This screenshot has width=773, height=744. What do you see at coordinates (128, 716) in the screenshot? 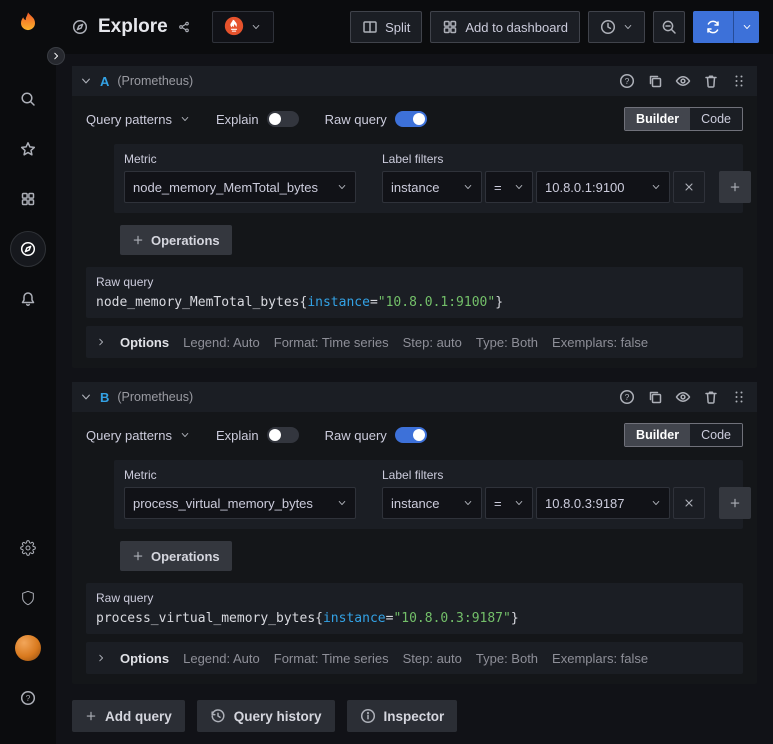
I see `add-query-button: Add query` at bounding box center [128, 716].